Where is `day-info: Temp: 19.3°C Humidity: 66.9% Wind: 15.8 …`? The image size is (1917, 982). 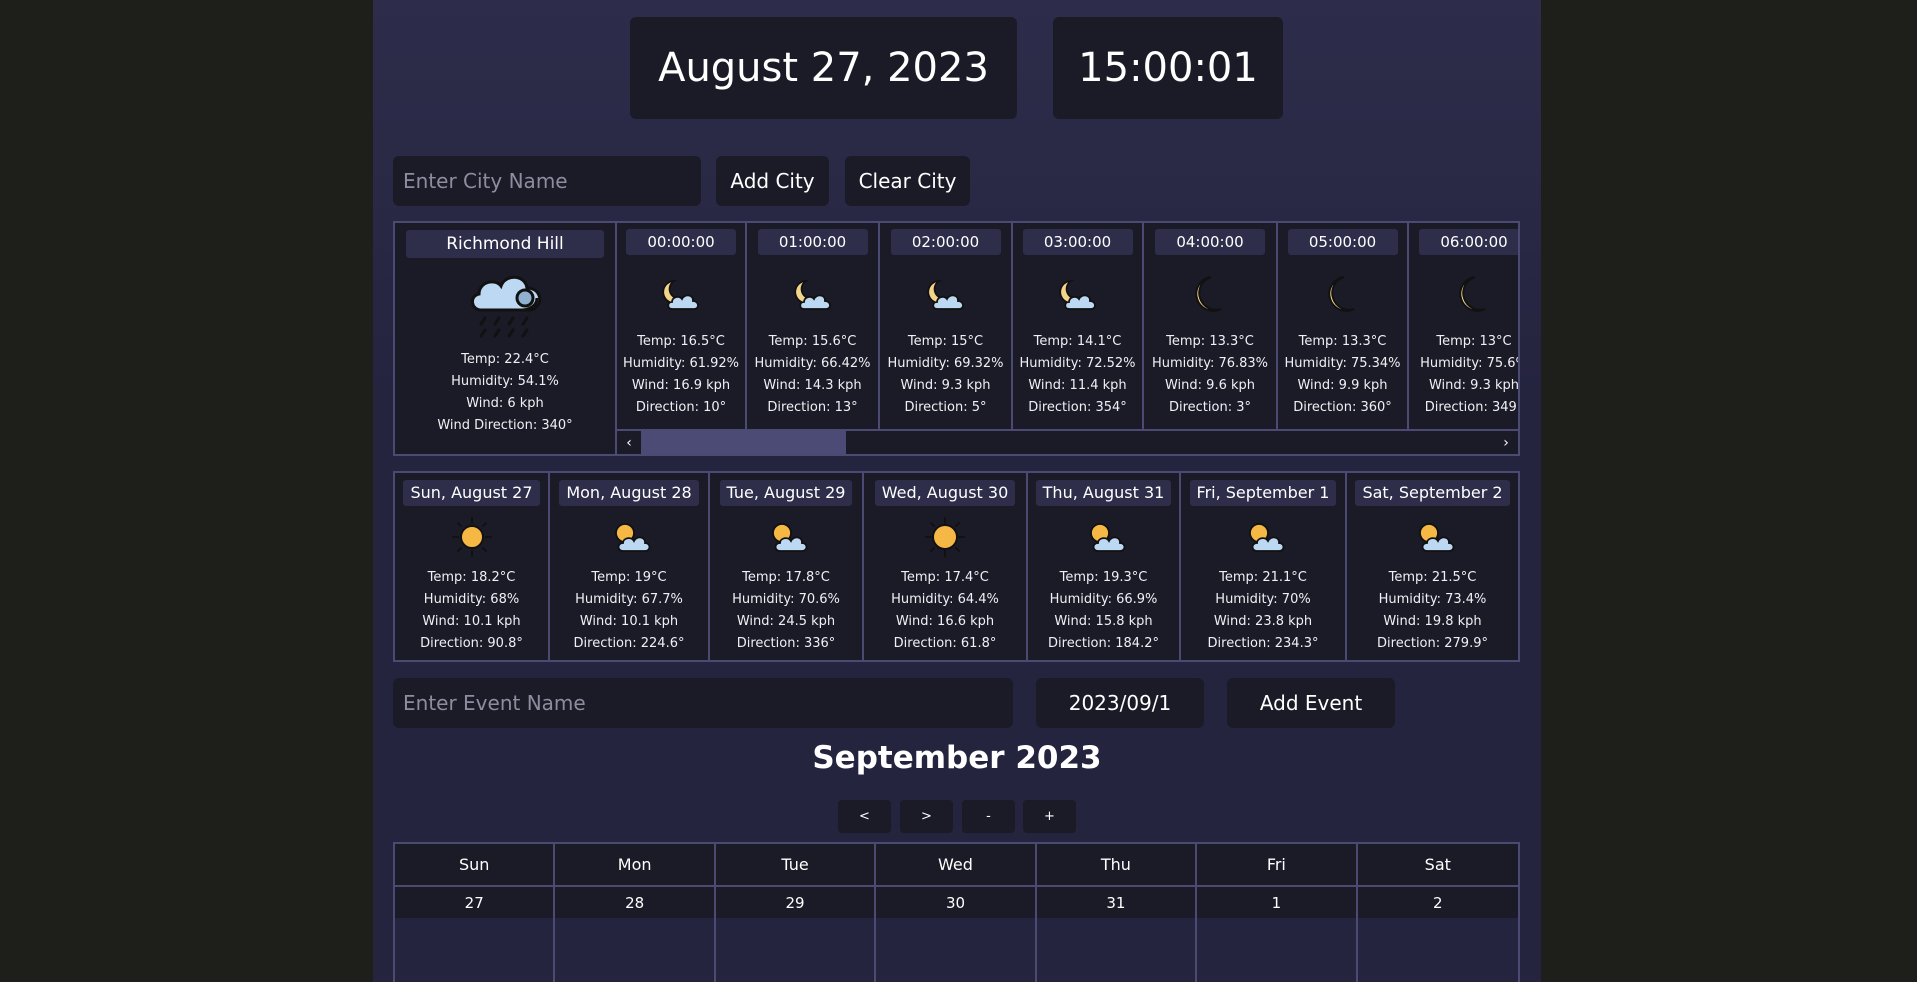 day-info: Temp: 19.3°C Humidity: 66.9% Wind: 15.8 … is located at coordinates (1103, 611).